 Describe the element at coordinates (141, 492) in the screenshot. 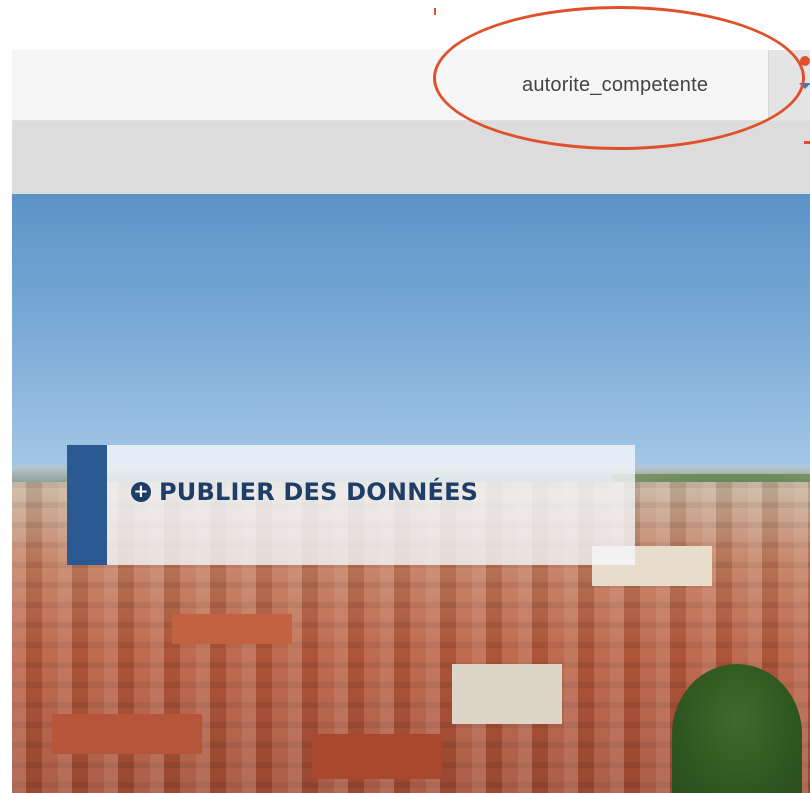

I see `plus-circle-icon: +` at that location.